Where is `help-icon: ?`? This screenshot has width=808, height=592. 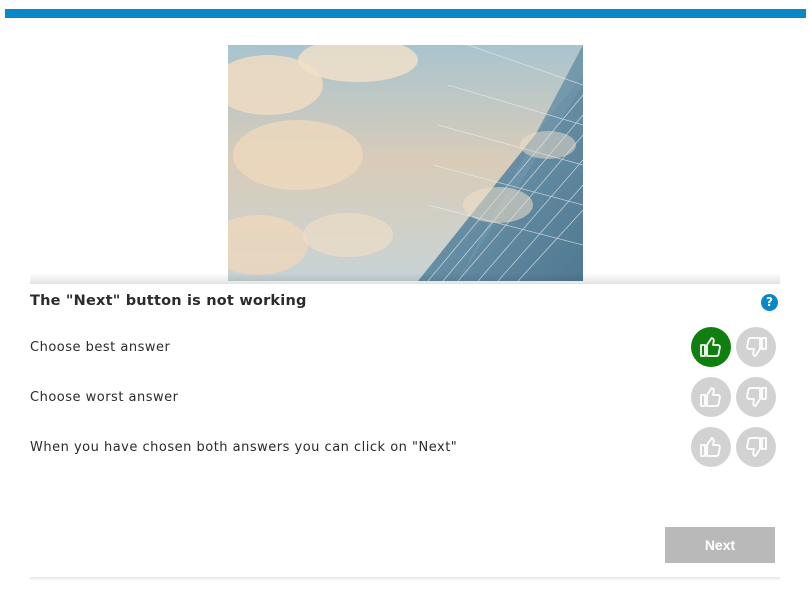
help-icon: ? is located at coordinates (769, 302).